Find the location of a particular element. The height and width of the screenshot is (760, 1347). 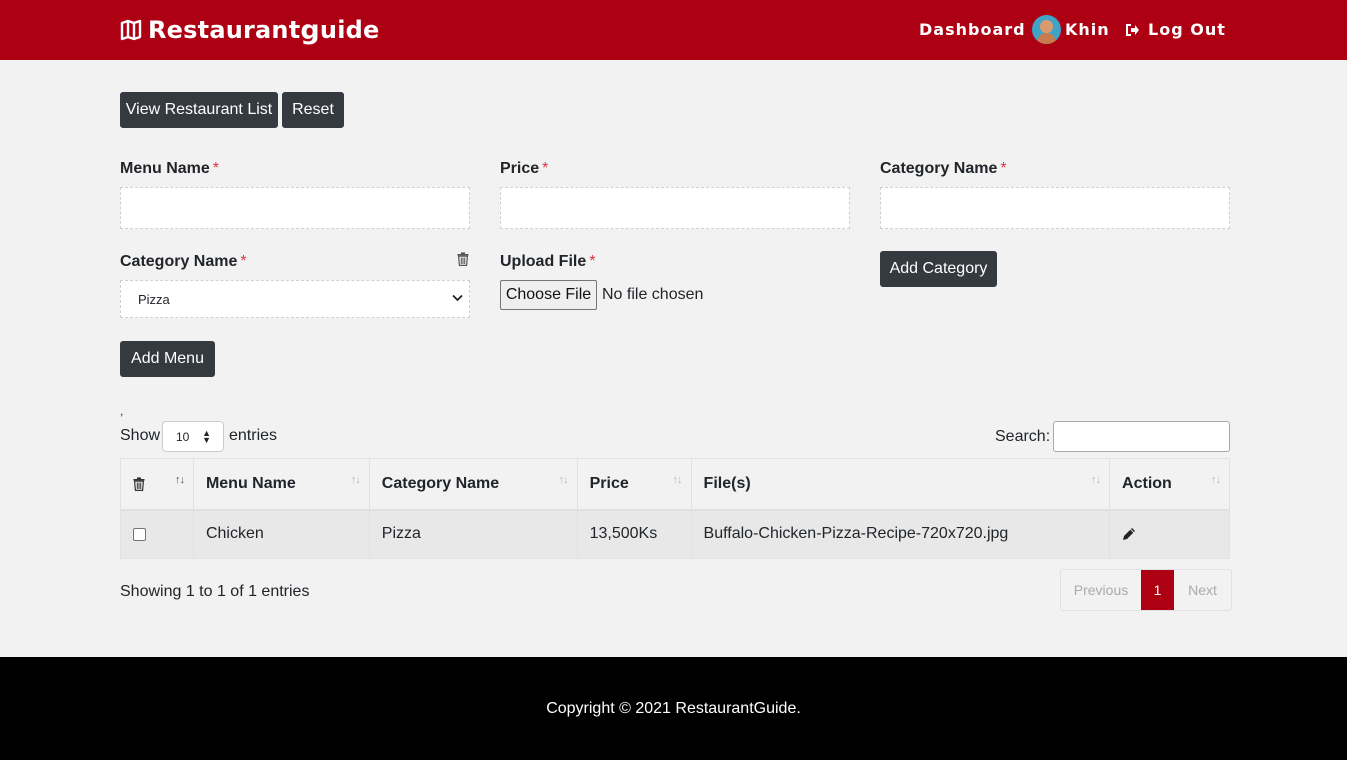

category-select-label: Category Name * is located at coordinates (183, 261).